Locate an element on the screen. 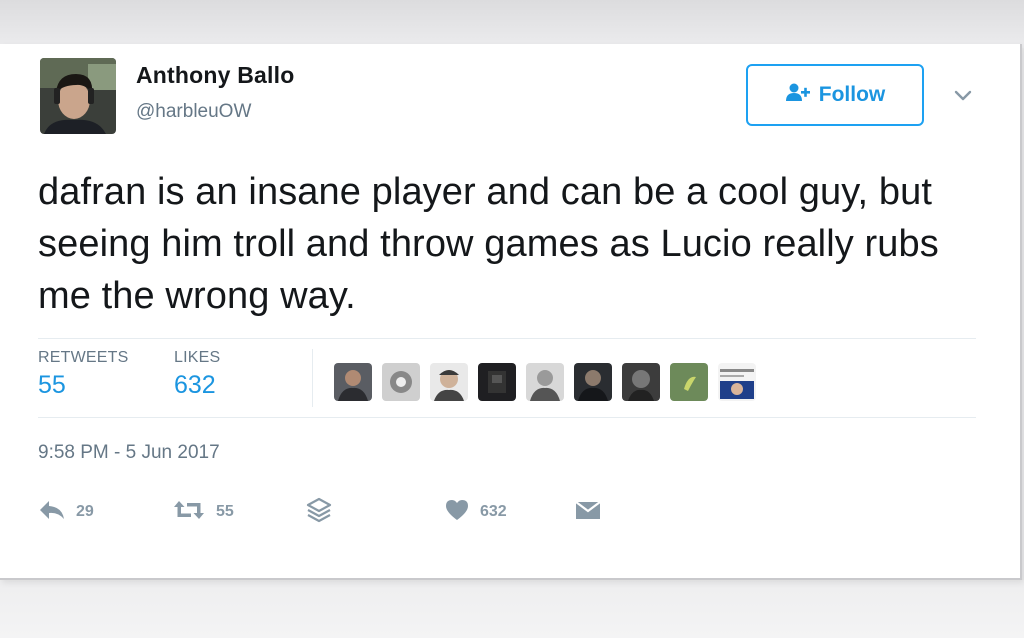  like-button: 632 is located at coordinates (475, 512).